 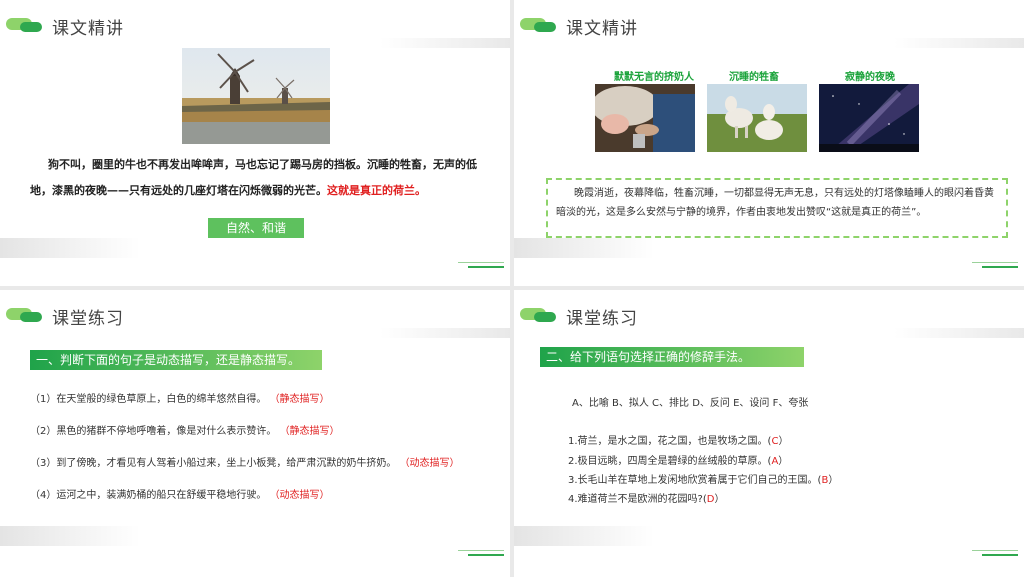 What do you see at coordinates (176, 360) in the screenshot?
I see `exercise-banner: 一、判断下面的句子是动态描写，还是静态描写。` at bounding box center [176, 360].